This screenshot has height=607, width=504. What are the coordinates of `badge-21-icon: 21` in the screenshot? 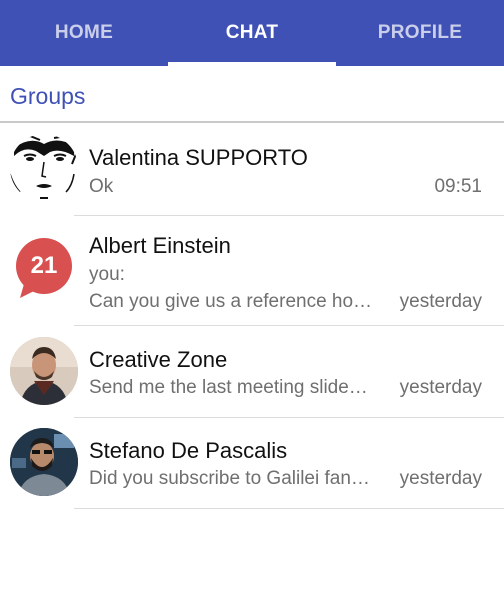 It's located at (44, 266).